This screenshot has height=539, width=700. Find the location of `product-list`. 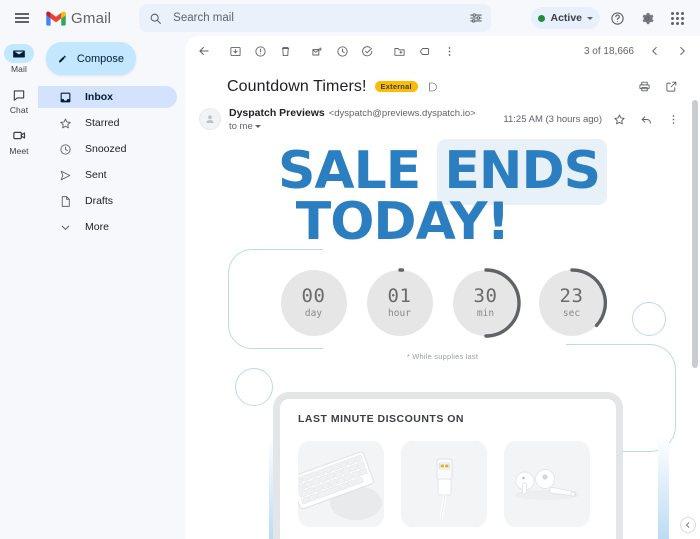

product-list is located at coordinates (457, 484).